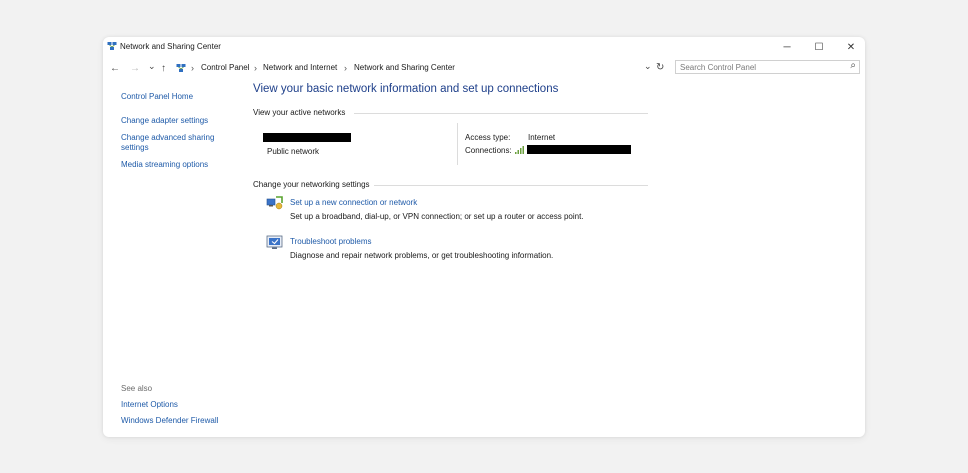 This screenshot has width=968, height=473. I want to click on maximize-icon: ☐, so click(819, 47).